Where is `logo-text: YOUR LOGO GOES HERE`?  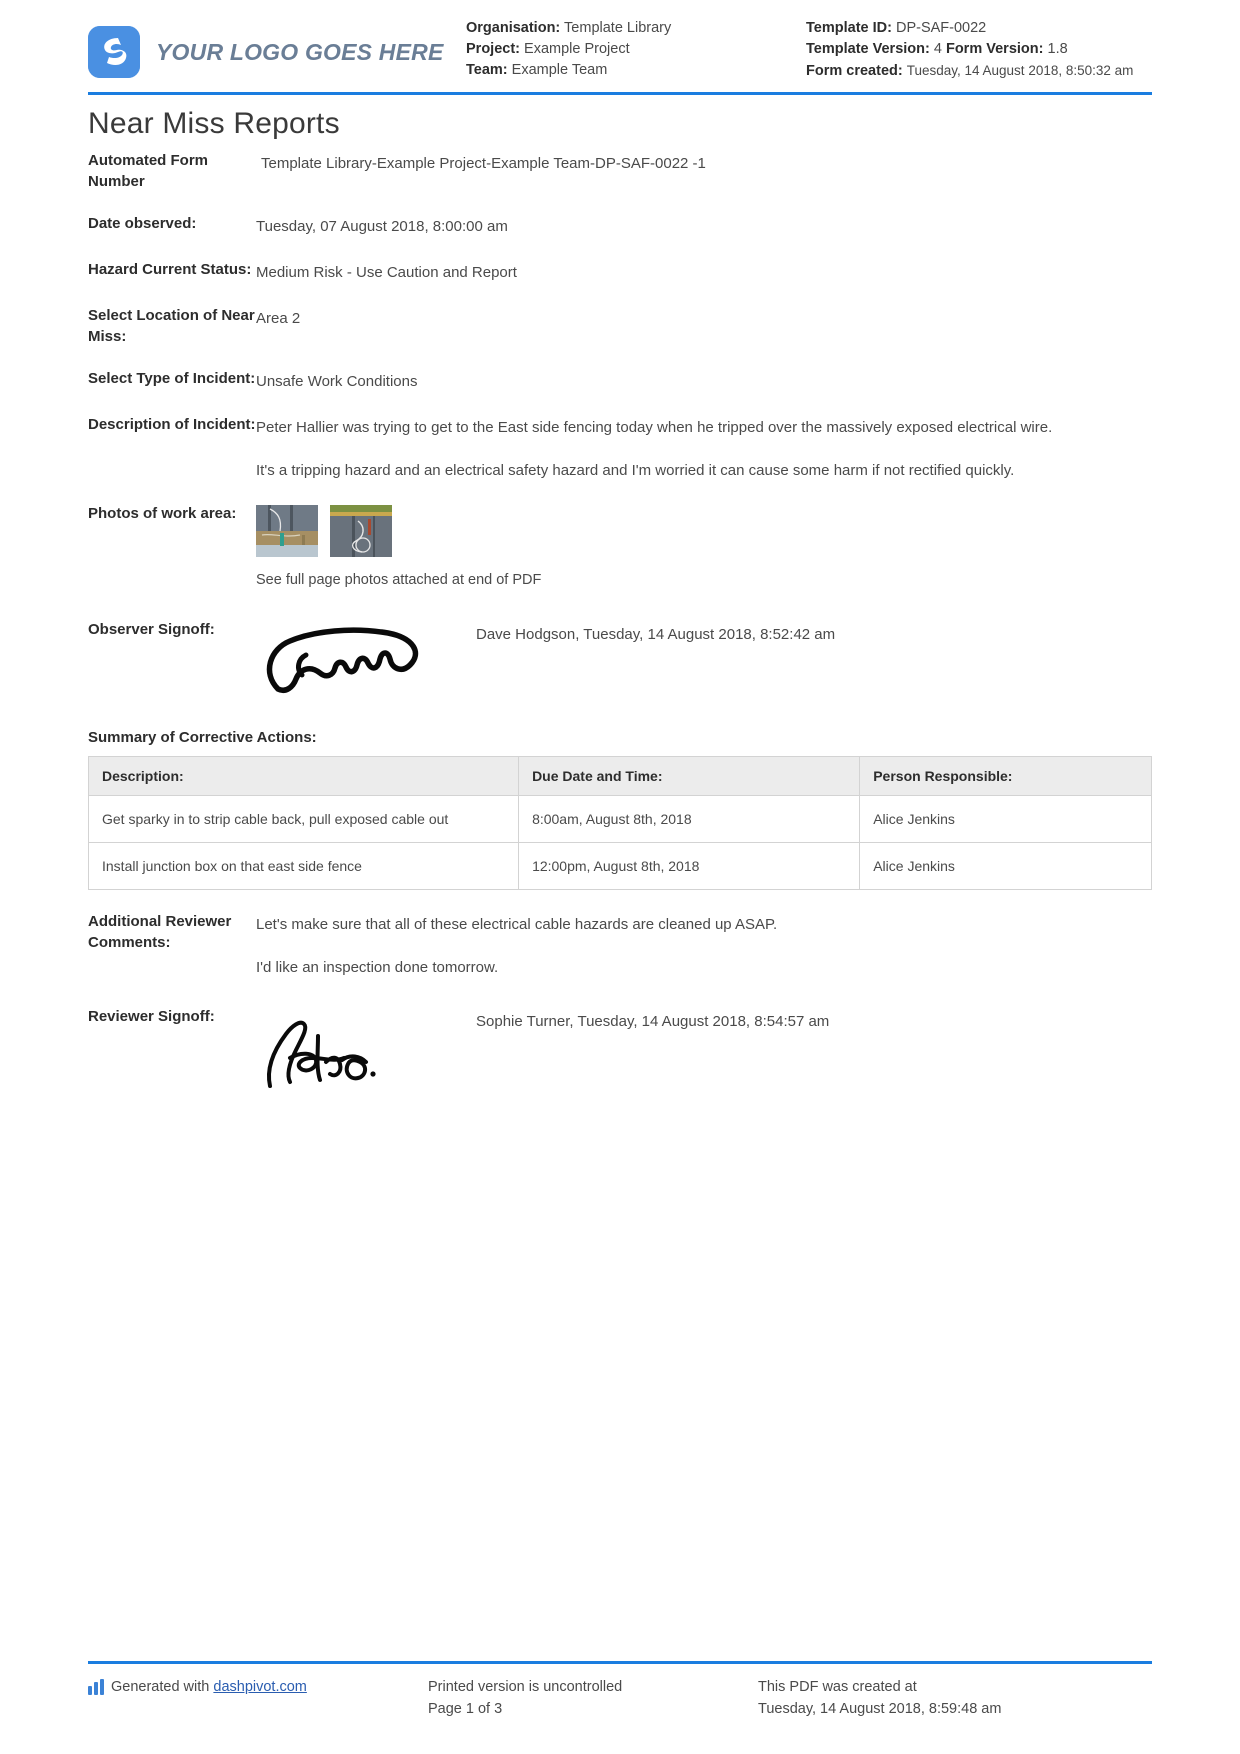
logo-text: YOUR LOGO GOES HERE is located at coordinates (300, 51).